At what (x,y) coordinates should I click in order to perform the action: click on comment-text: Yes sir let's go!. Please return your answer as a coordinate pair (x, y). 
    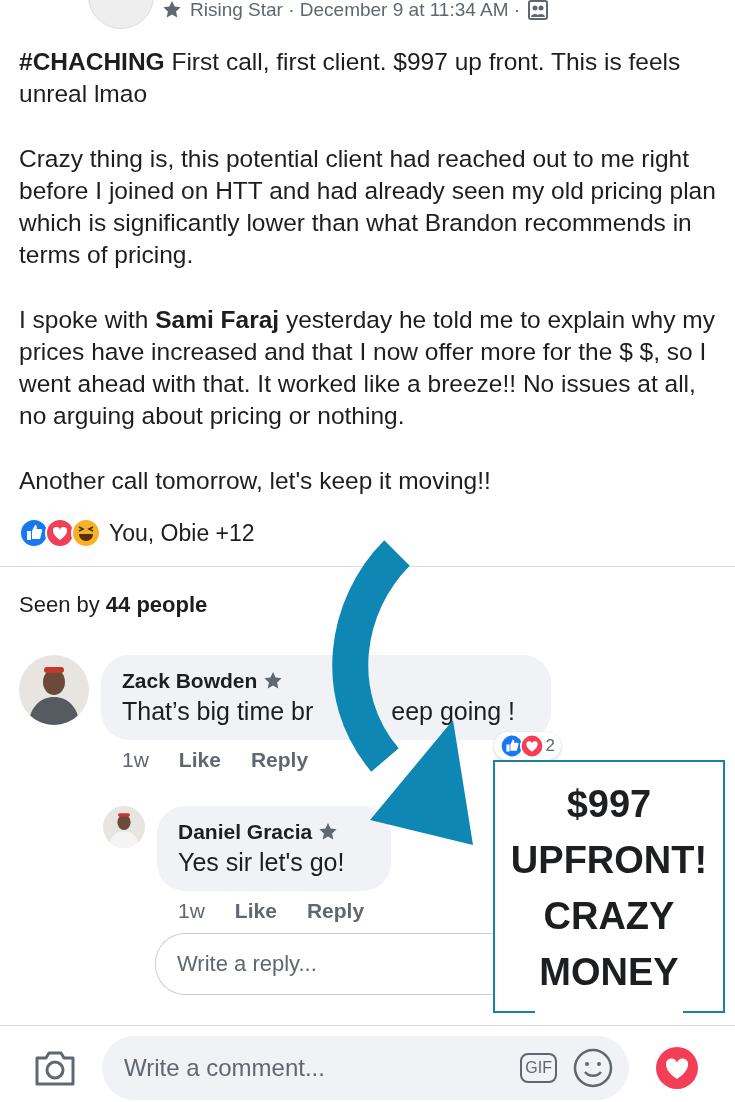
    Looking at the image, I should click on (261, 862).